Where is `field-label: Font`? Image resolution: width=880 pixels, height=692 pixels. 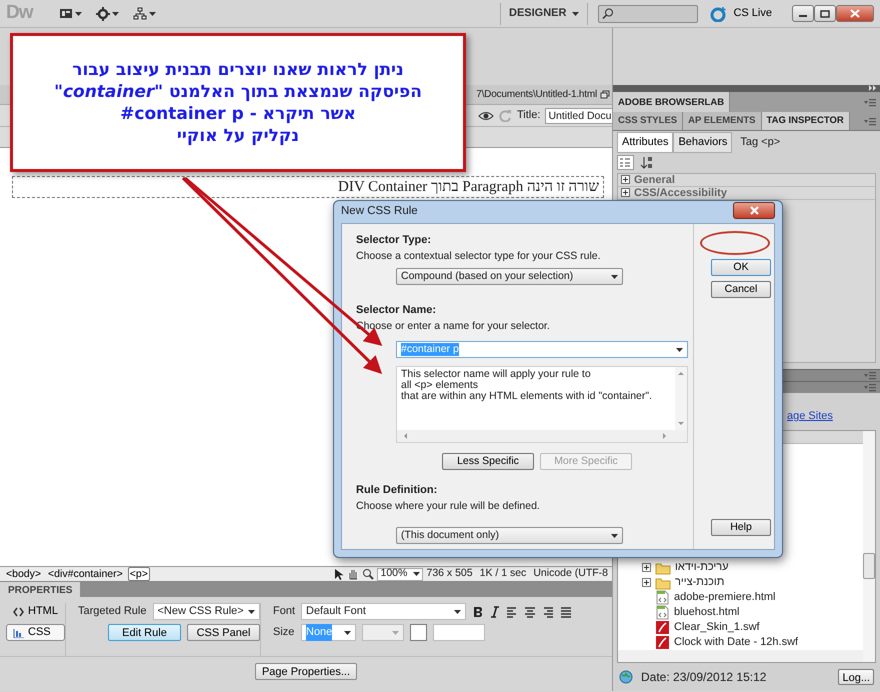 field-label: Font is located at coordinates (284, 612).